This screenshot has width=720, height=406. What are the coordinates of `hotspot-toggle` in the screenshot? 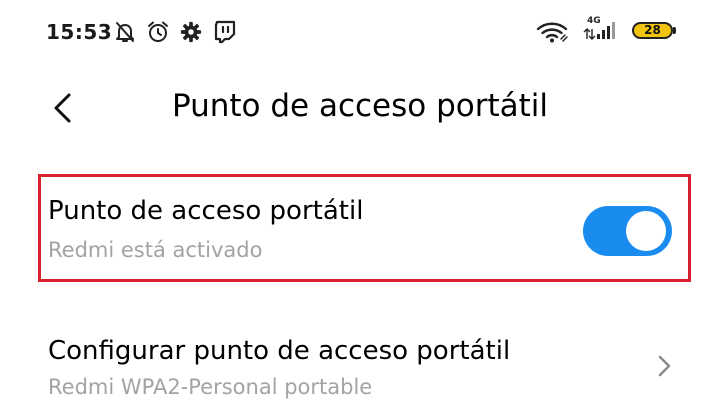 It's located at (627, 231).